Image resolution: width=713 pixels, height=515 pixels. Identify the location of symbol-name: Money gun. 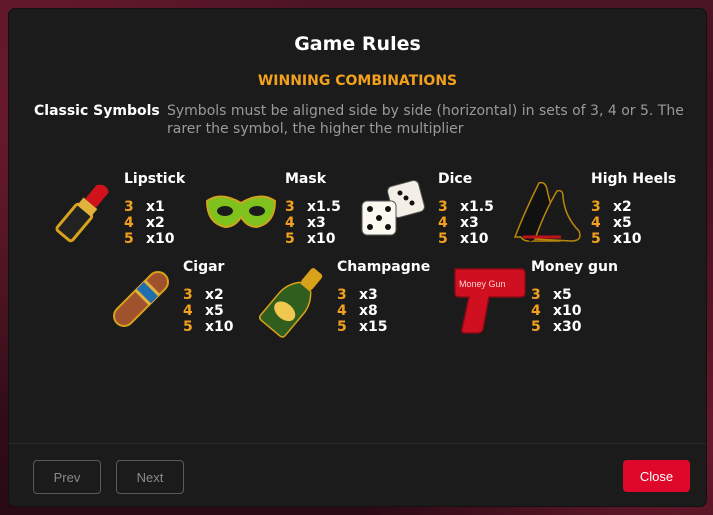
(574, 267).